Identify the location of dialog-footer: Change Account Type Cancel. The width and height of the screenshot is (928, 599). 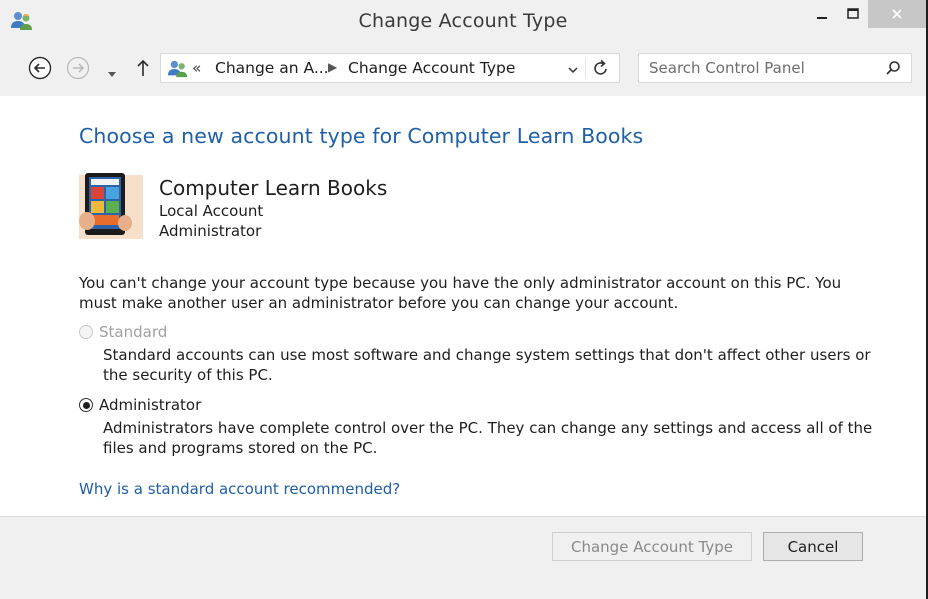
(463, 557).